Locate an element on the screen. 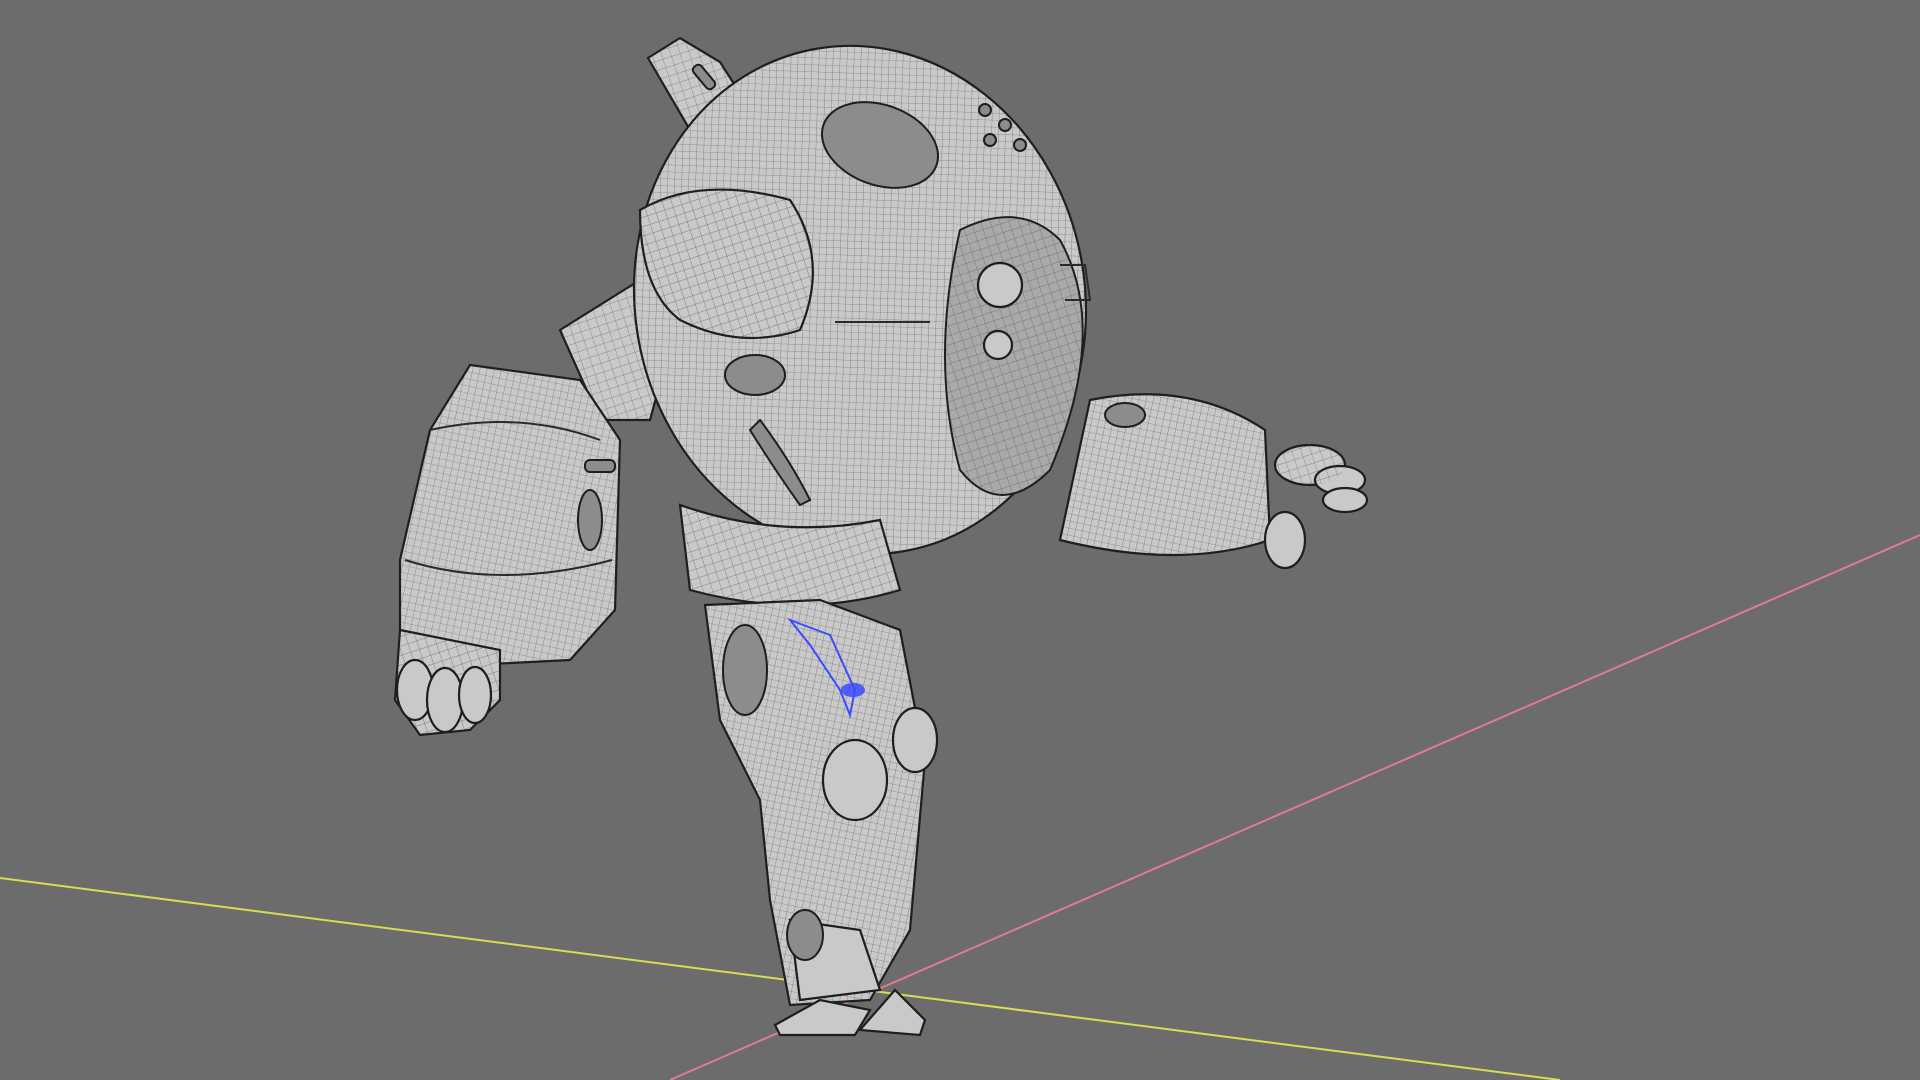  right-hand is located at coordinates (1316, 506).